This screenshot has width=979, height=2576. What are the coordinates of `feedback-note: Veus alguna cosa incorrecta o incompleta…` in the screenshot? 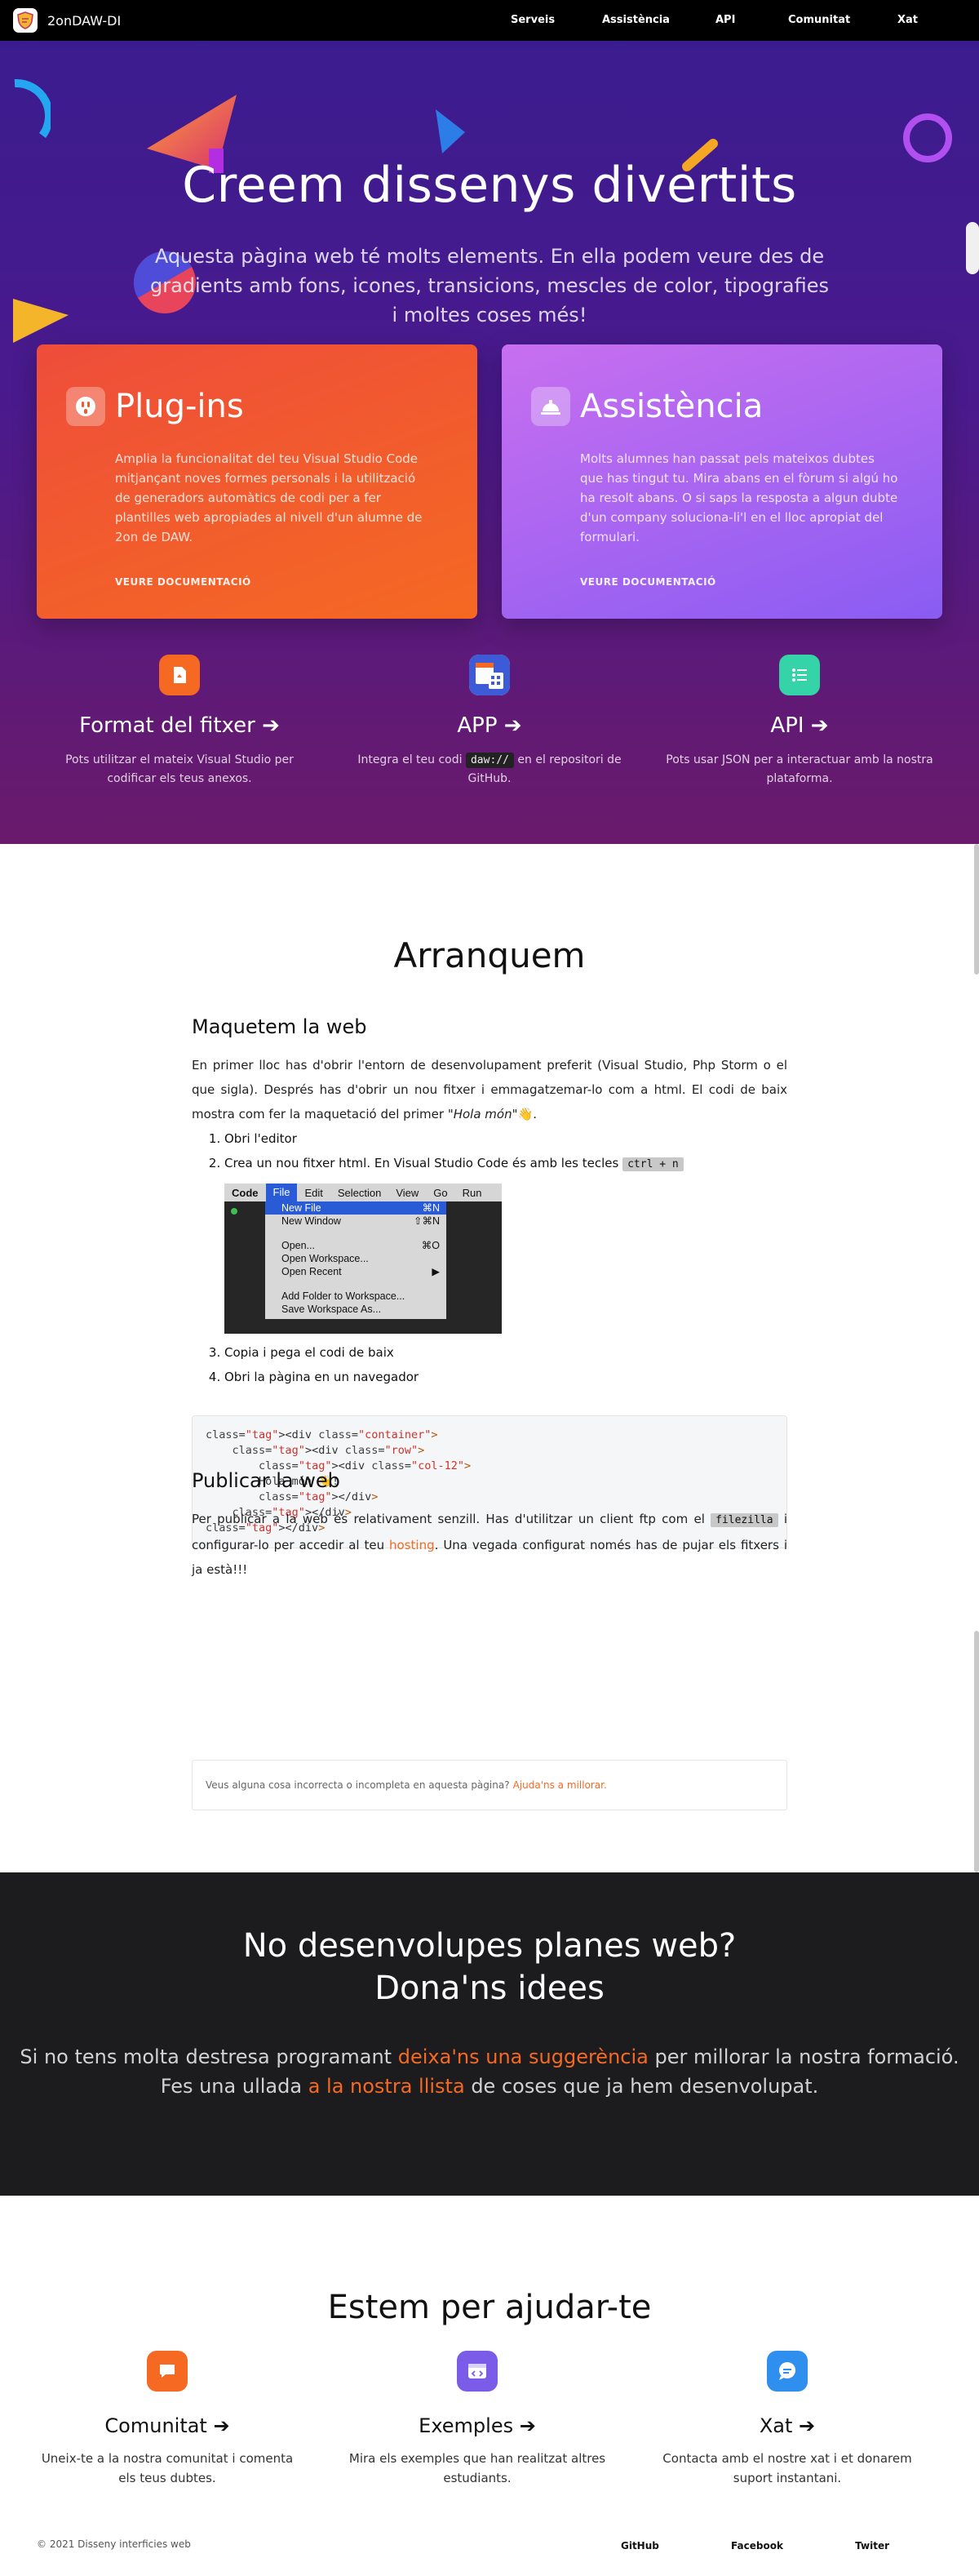 It's located at (489, 1785).